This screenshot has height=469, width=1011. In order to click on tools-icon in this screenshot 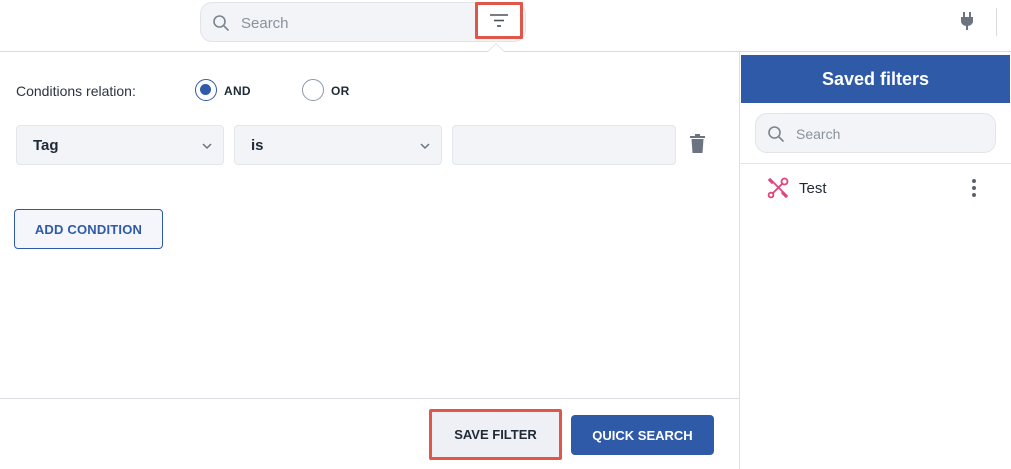, I will do `click(778, 188)`.